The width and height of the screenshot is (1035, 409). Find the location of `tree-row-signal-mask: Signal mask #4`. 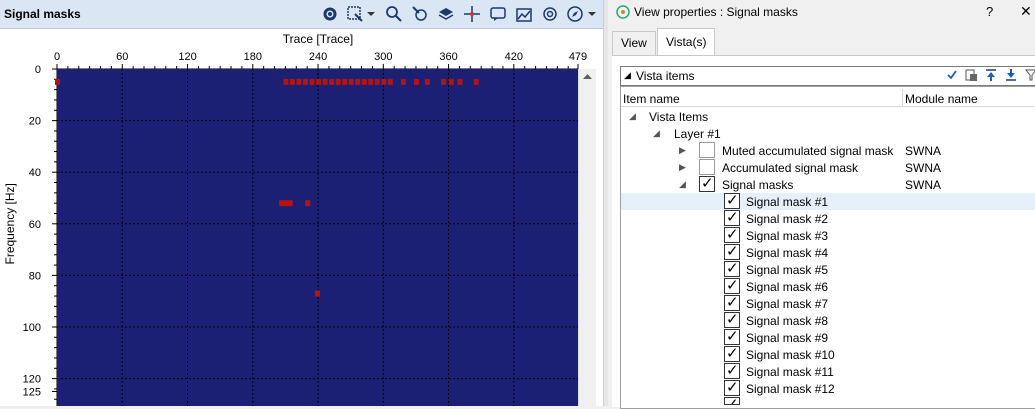

tree-row-signal-mask: Signal mask #4 is located at coordinates (828, 251).